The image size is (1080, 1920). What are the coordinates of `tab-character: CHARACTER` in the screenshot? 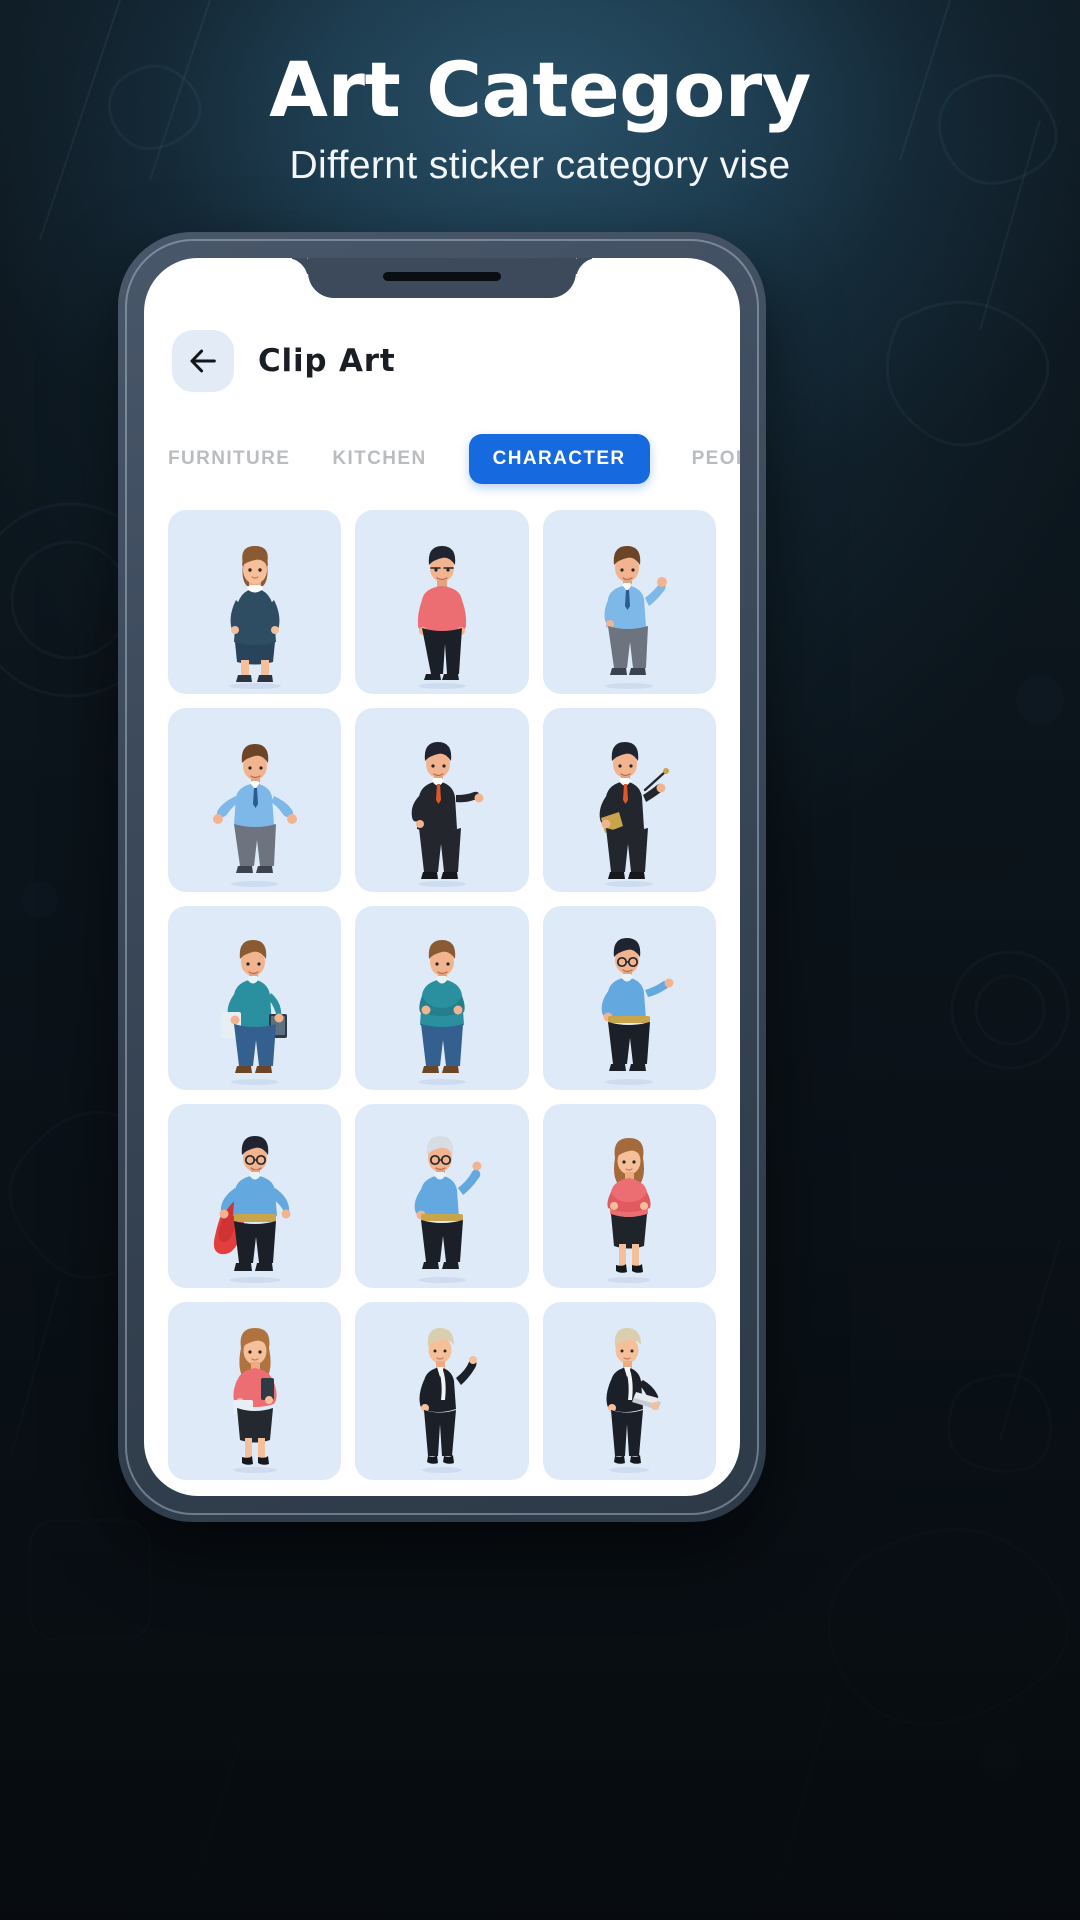 It's located at (559, 459).